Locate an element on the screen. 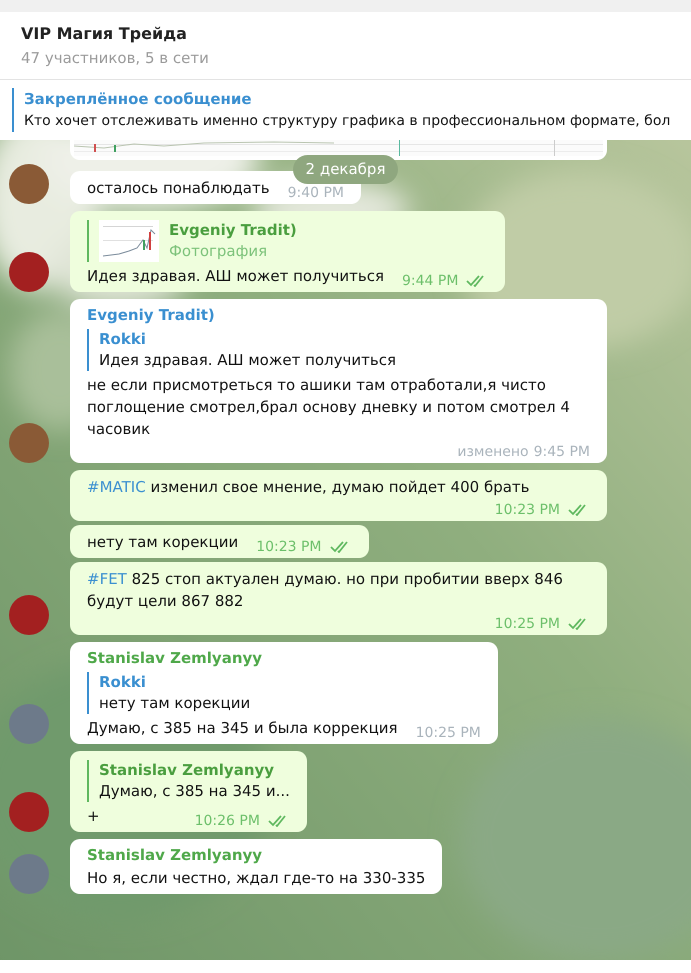 The width and height of the screenshot is (691, 973). pinned-label: Закреплённое сообщение is located at coordinates (138, 99).